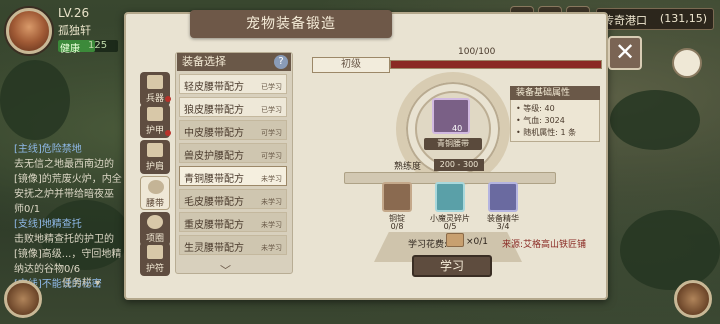 The height and width of the screenshot is (324, 720). I want to click on shoulder-icon, so click(155, 150).